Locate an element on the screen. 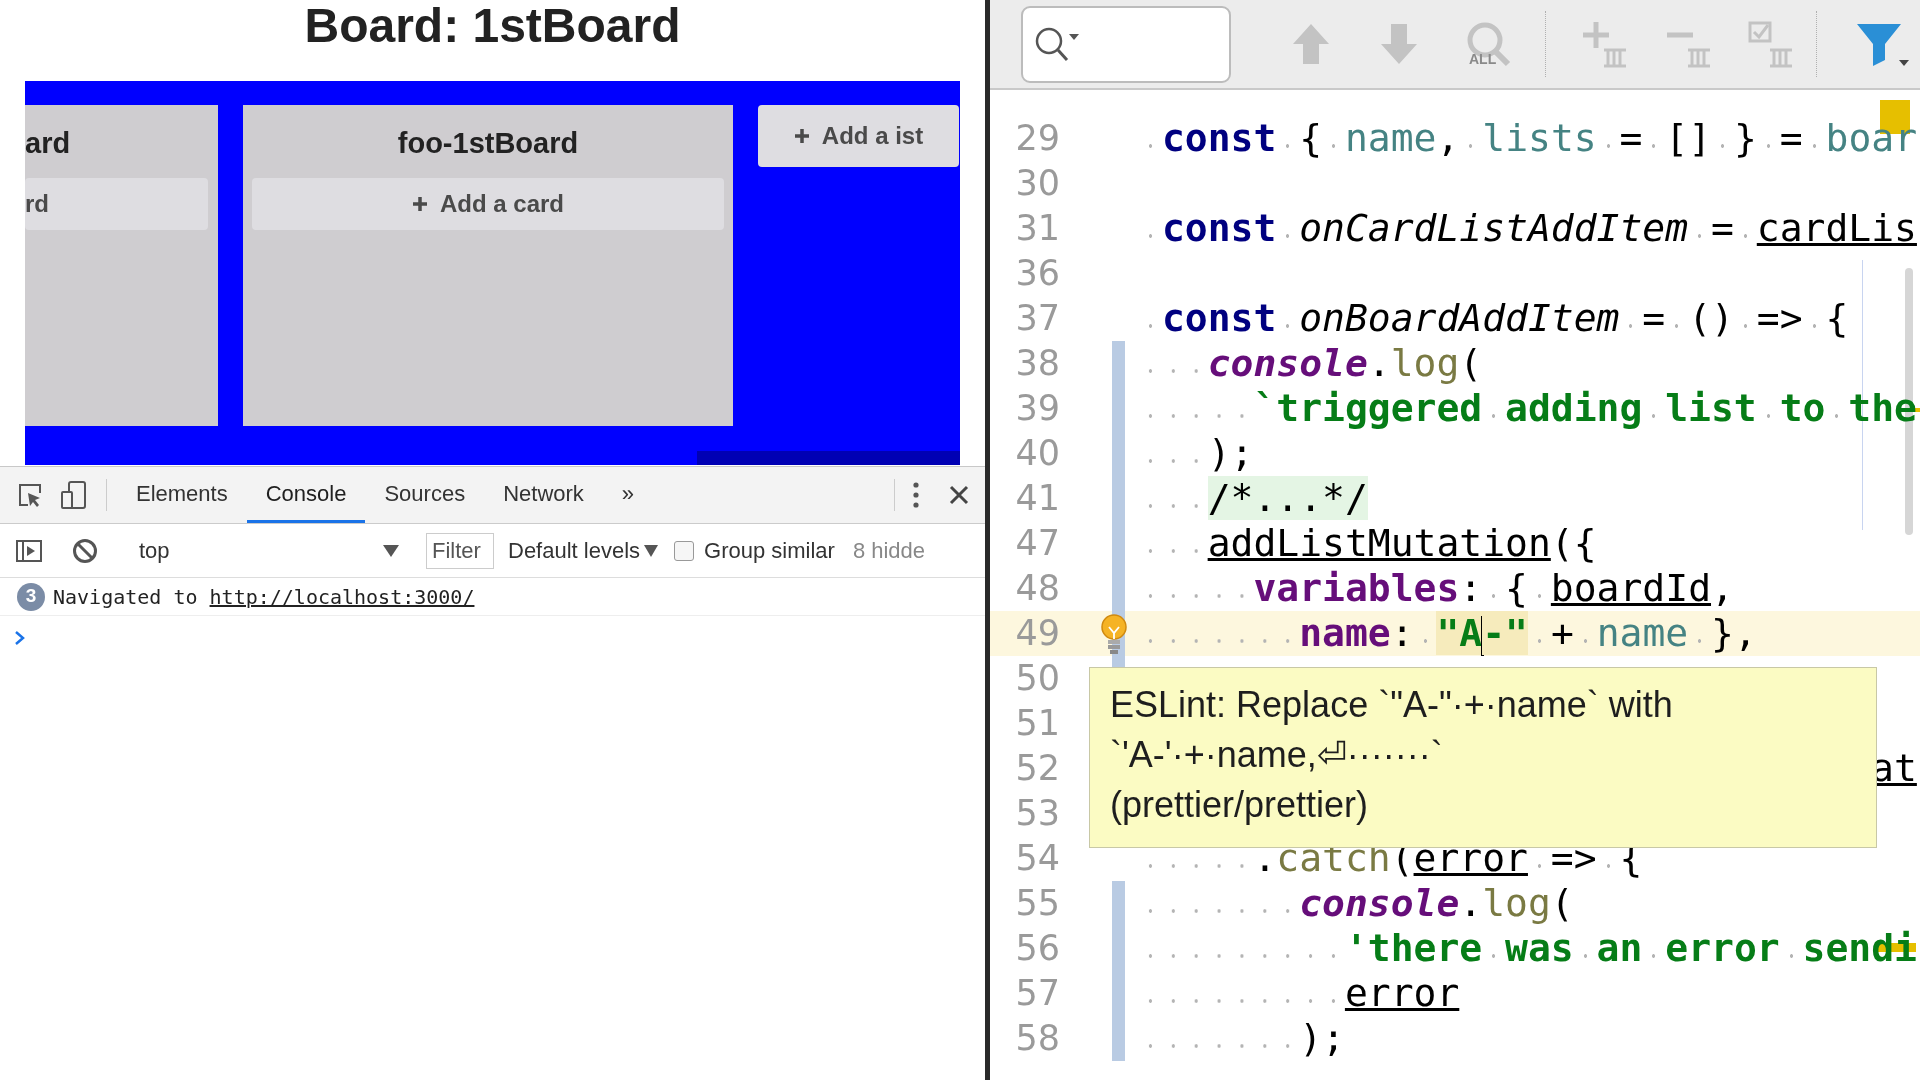 Image resolution: width=1920 pixels, height=1080 pixels. tooltip: ESLint: Replace `"A-"·+·name` with `'A-'·+·name,⏎·······` (prettier/prettier) is located at coordinates (1483, 757).